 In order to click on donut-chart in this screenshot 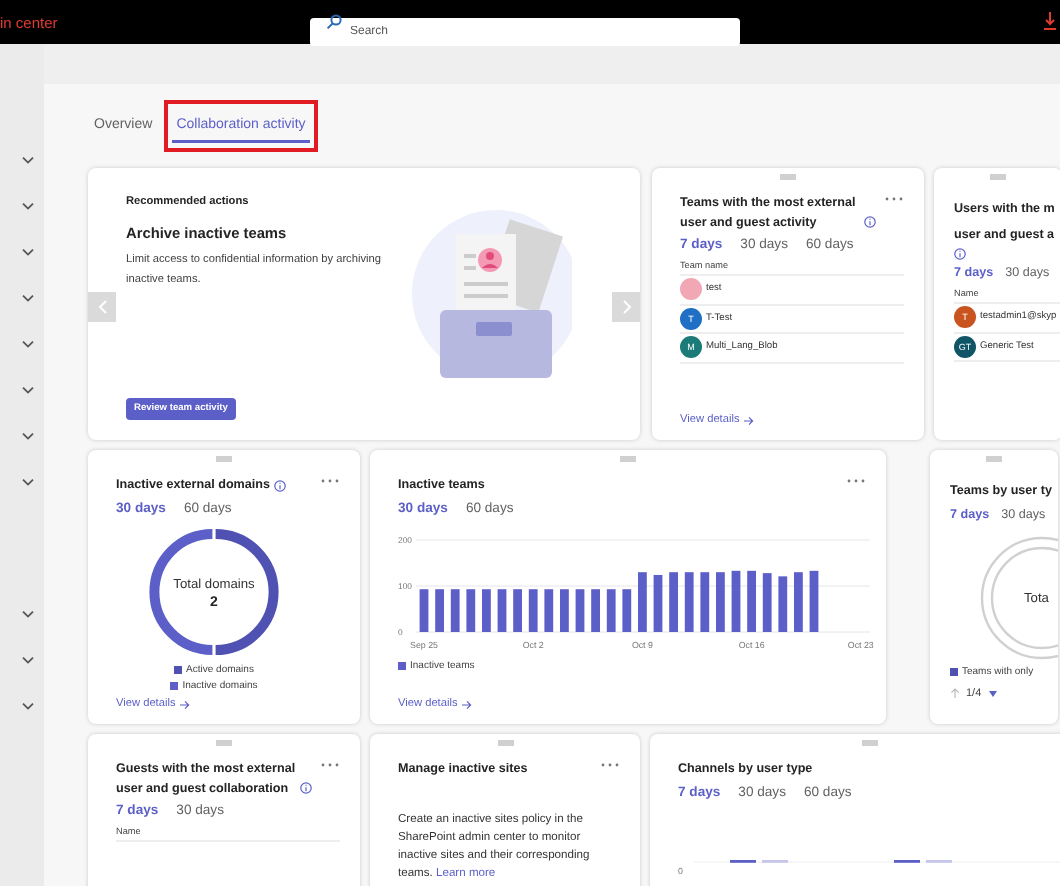, I will do `click(214, 591)`.